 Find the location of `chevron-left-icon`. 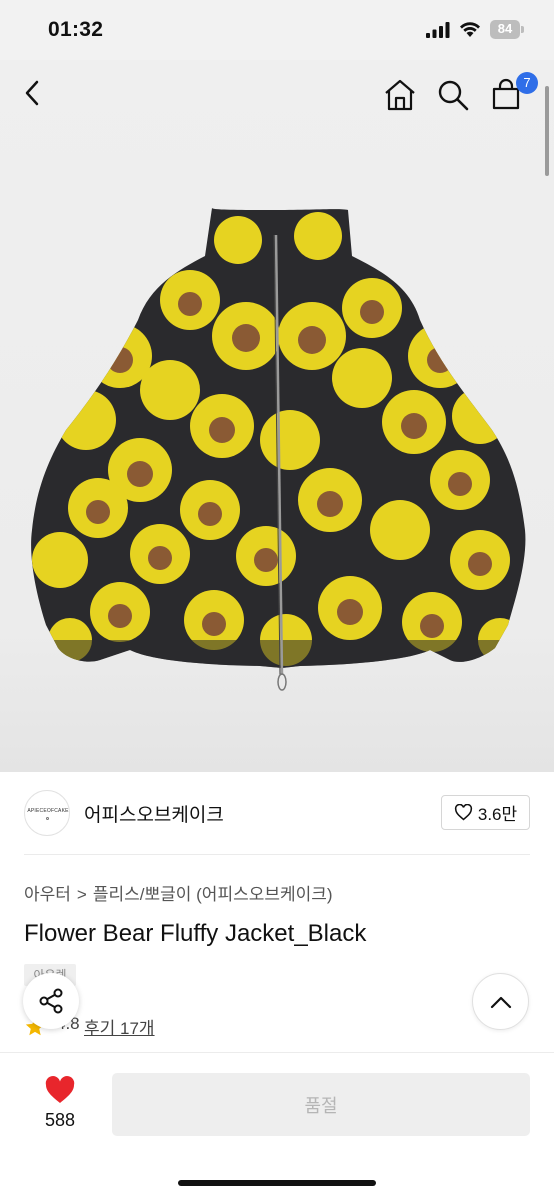

chevron-left-icon is located at coordinates (32, 93).